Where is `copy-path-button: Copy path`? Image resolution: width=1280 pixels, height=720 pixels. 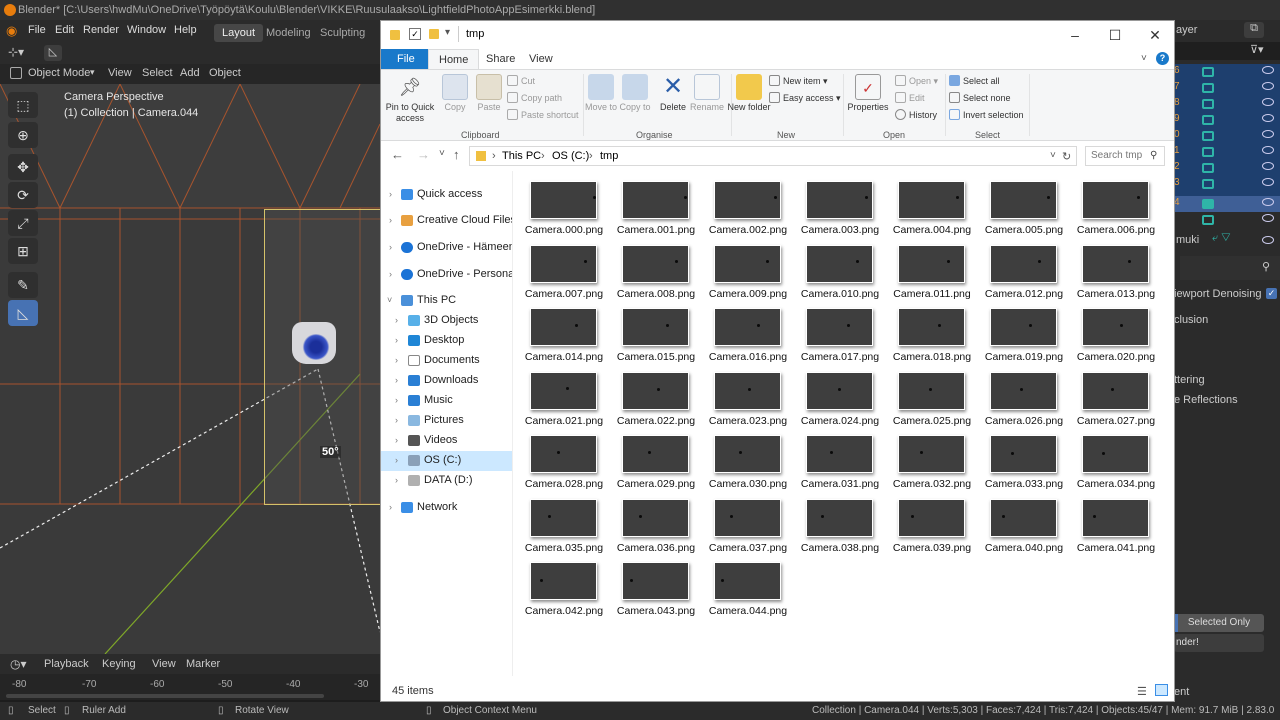
copy-path-button: Copy path is located at coordinates (534, 97).